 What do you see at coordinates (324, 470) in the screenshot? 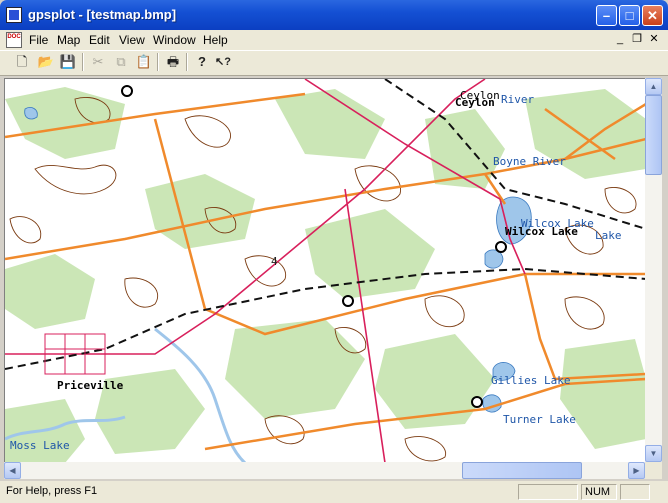
I see `horizontal-scrollbar: ◀ ▶` at bounding box center [324, 470].